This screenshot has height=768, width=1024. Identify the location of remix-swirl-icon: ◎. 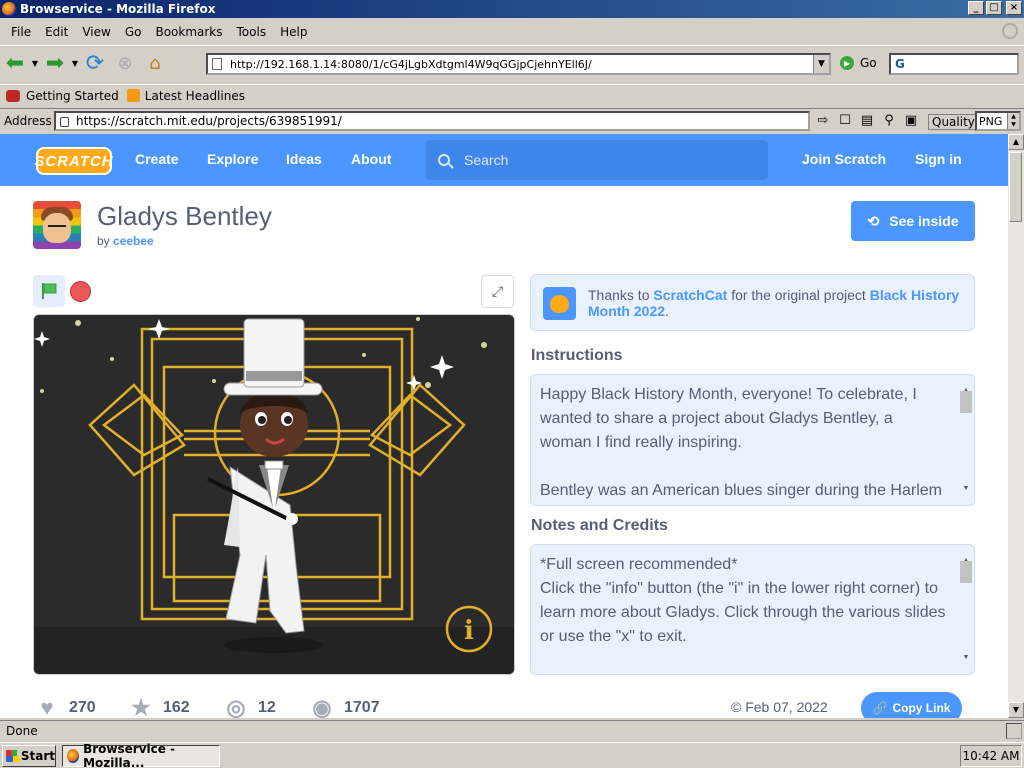
(236, 706).